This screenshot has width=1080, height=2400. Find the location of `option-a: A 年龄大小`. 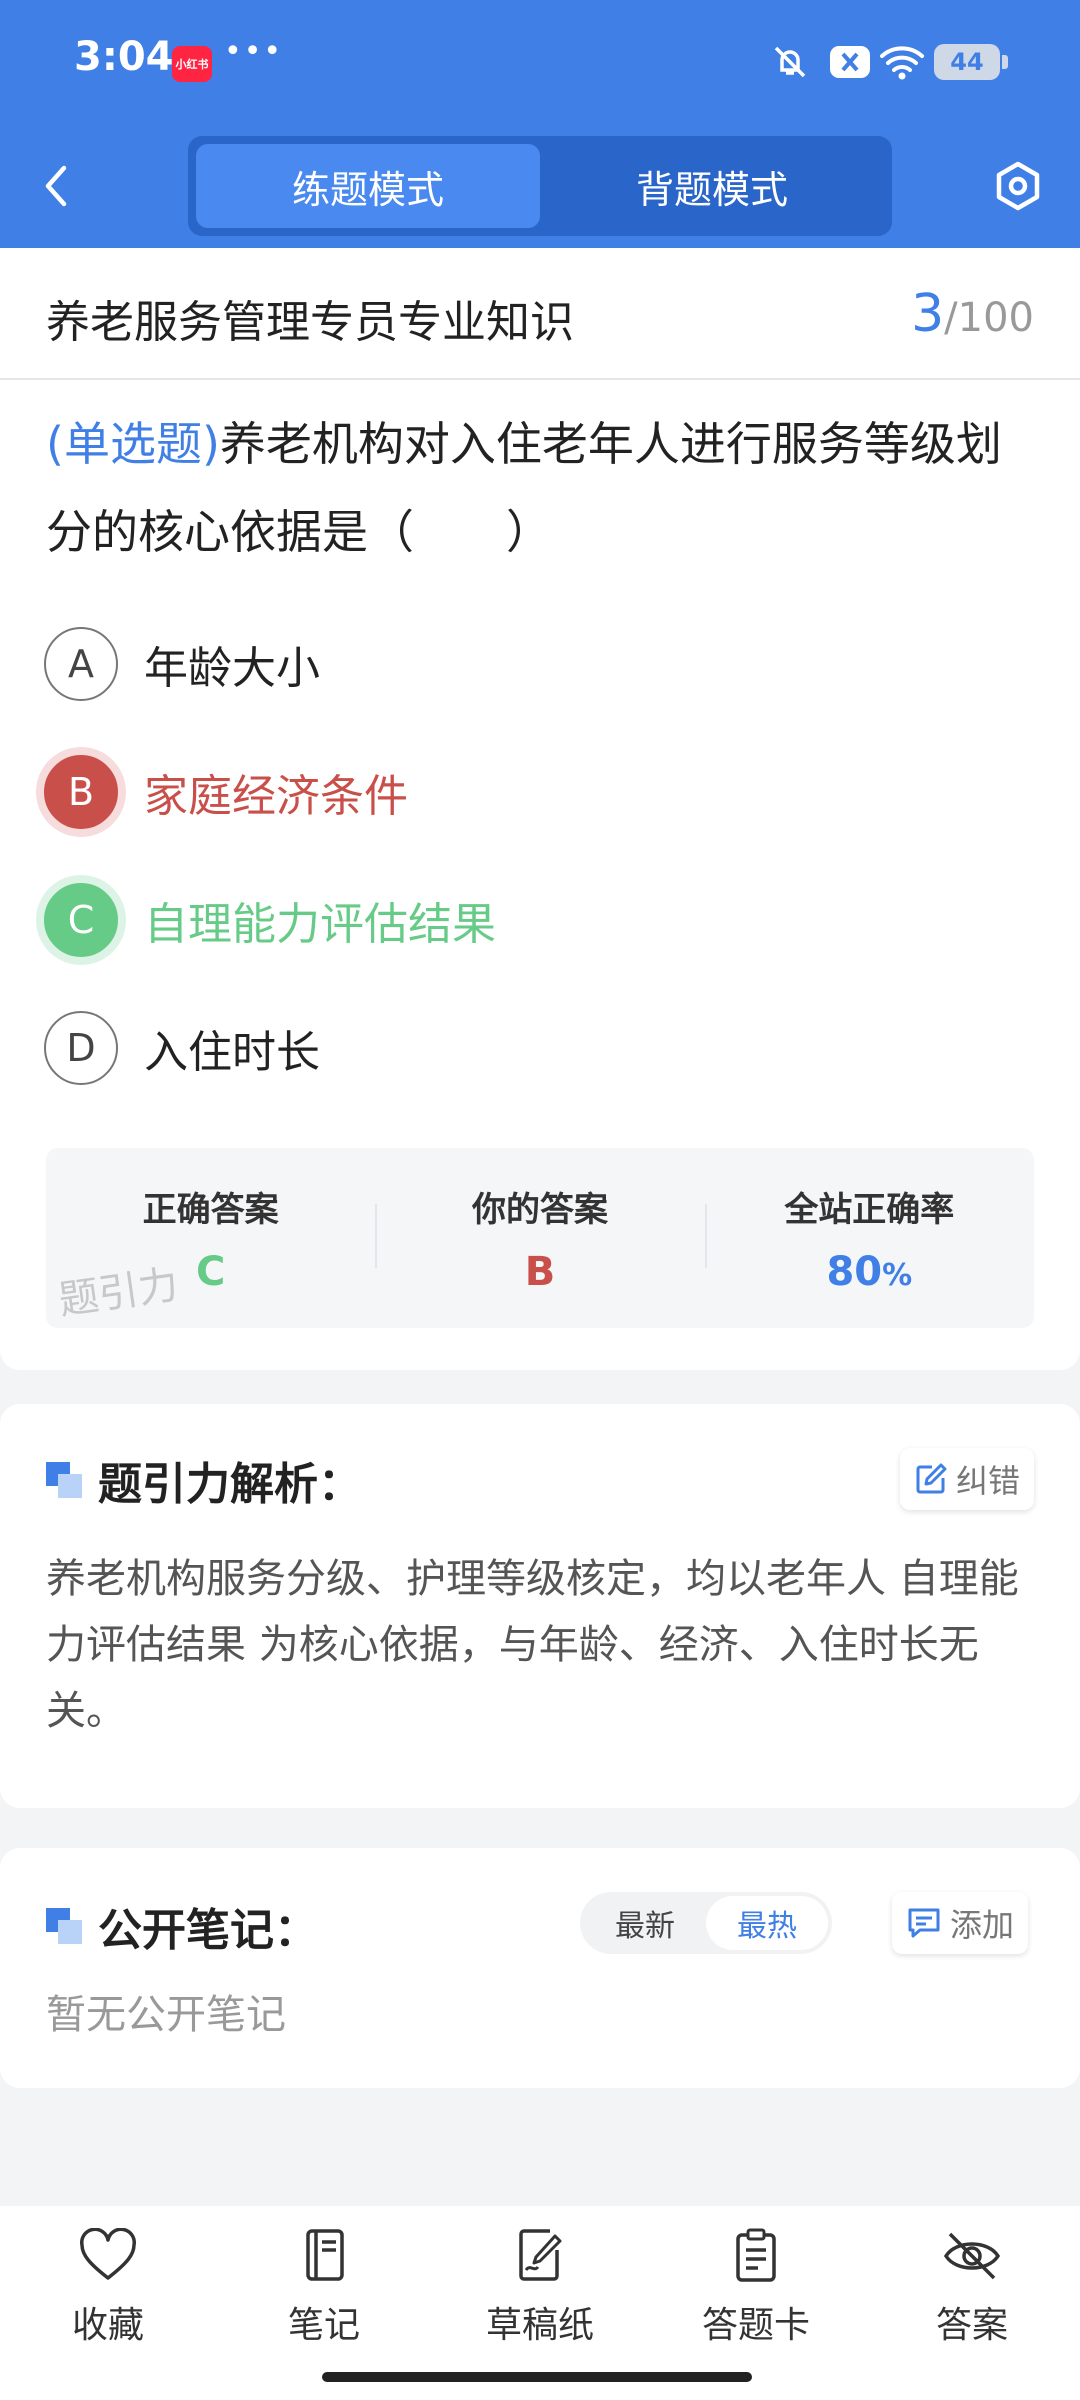

option-a: A 年龄大小 is located at coordinates (182, 664).